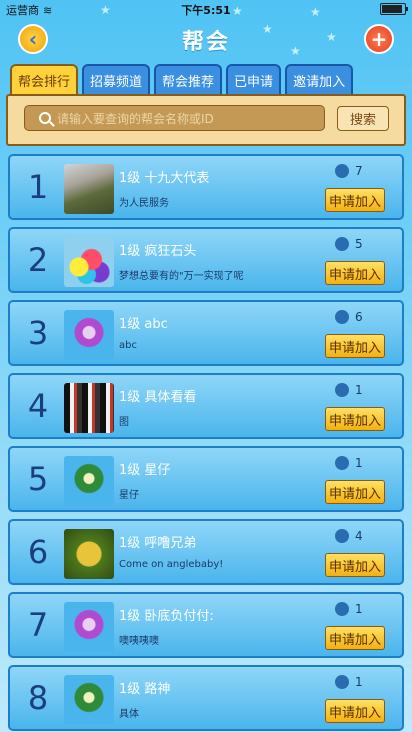  Describe the element at coordinates (38, 479) in the screenshot. I see `guild-rank: 5` at that location.